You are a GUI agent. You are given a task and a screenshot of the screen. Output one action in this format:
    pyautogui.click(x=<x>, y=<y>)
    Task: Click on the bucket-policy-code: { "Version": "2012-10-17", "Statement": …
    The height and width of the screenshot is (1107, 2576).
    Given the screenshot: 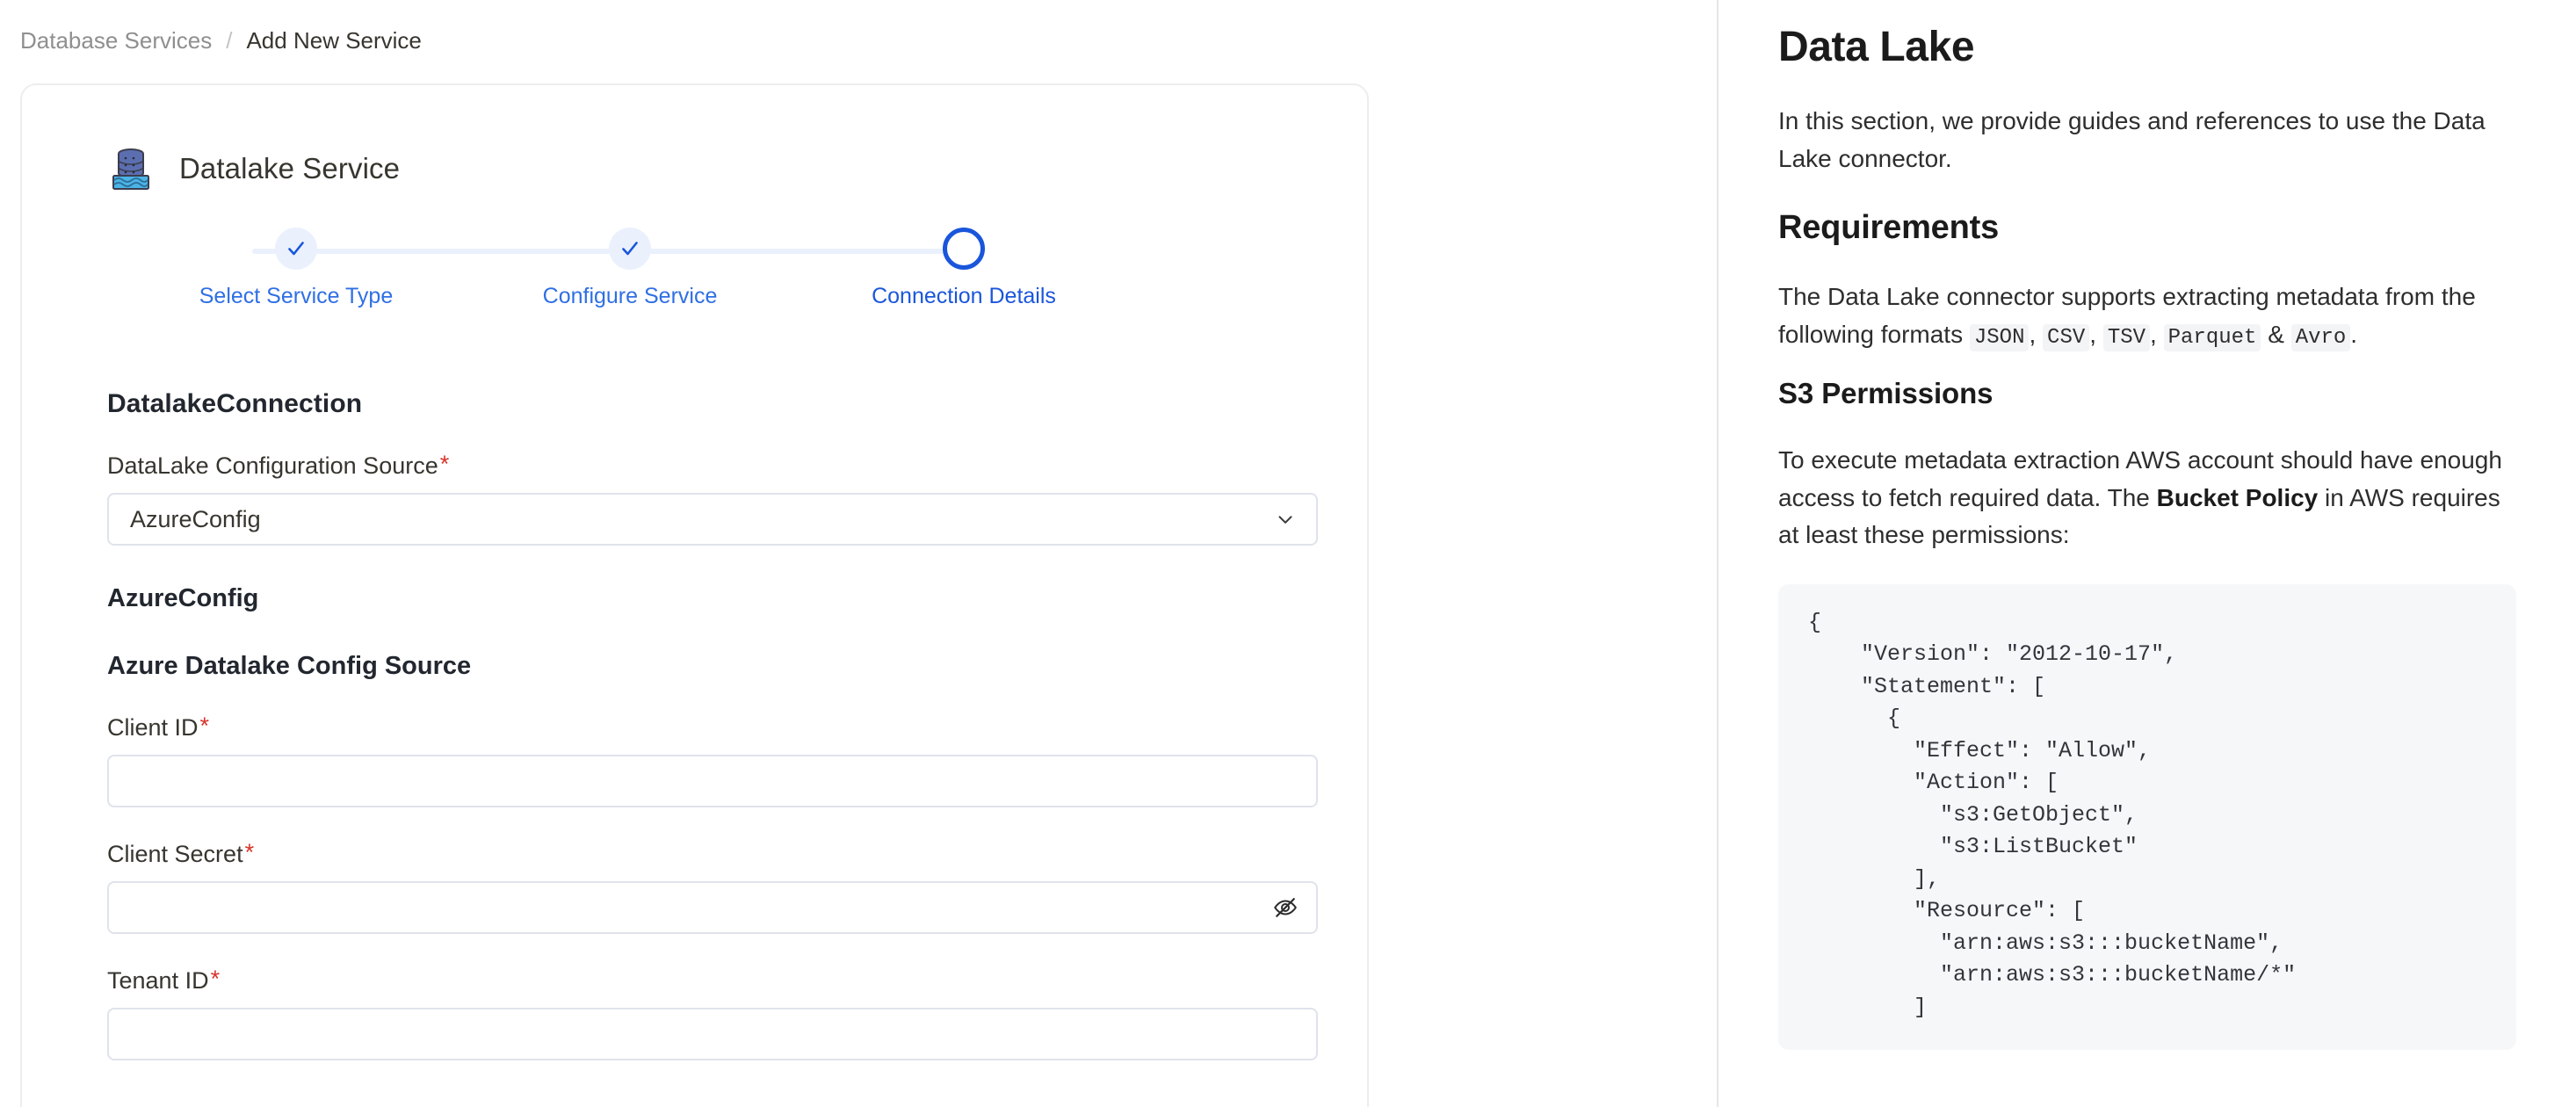 What is the action you would take?
    pyautogui.click(x=2052, y=814)
    